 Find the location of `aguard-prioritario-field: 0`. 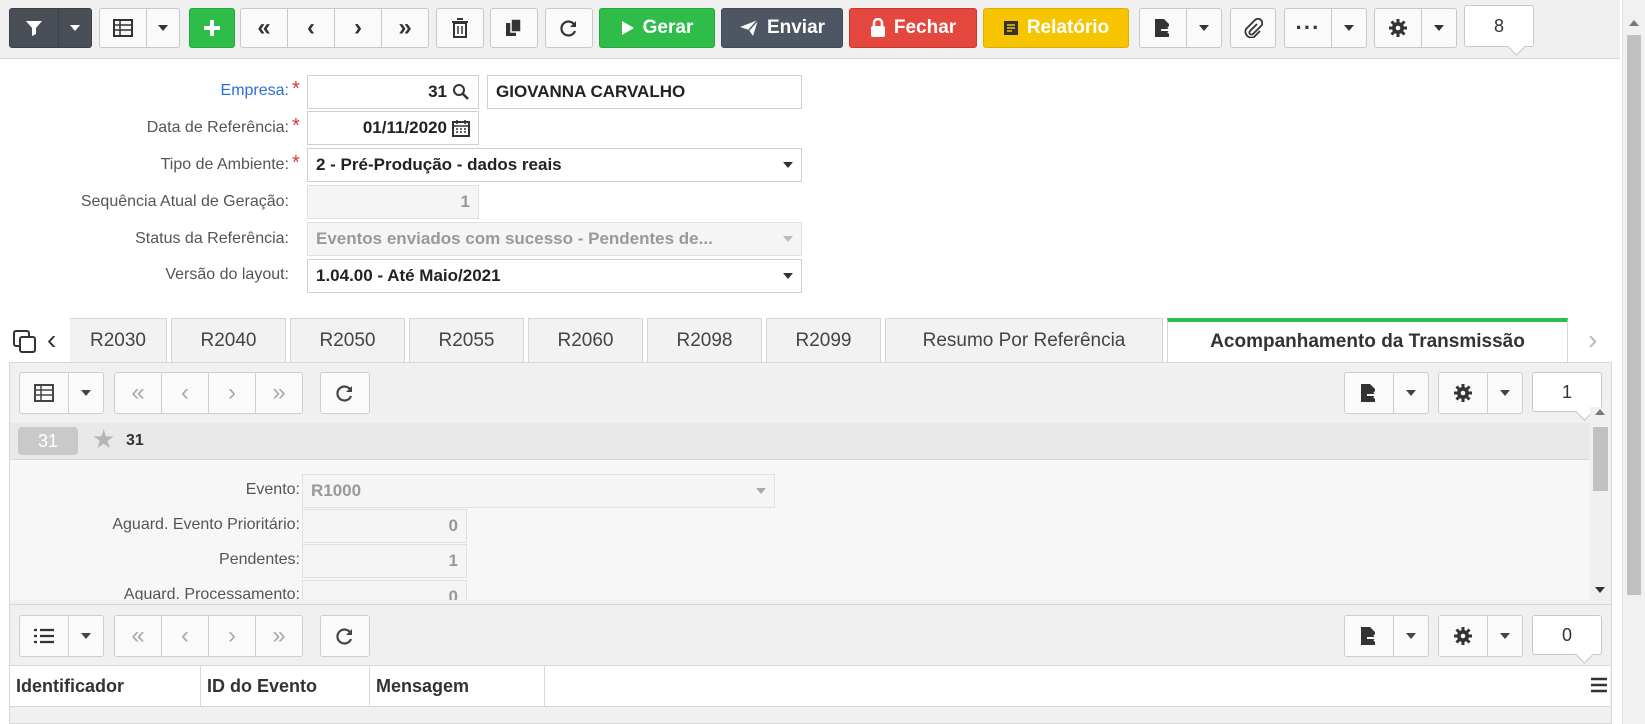

aguard-prioritario-field: 0 is located at coordinates (384, 526).